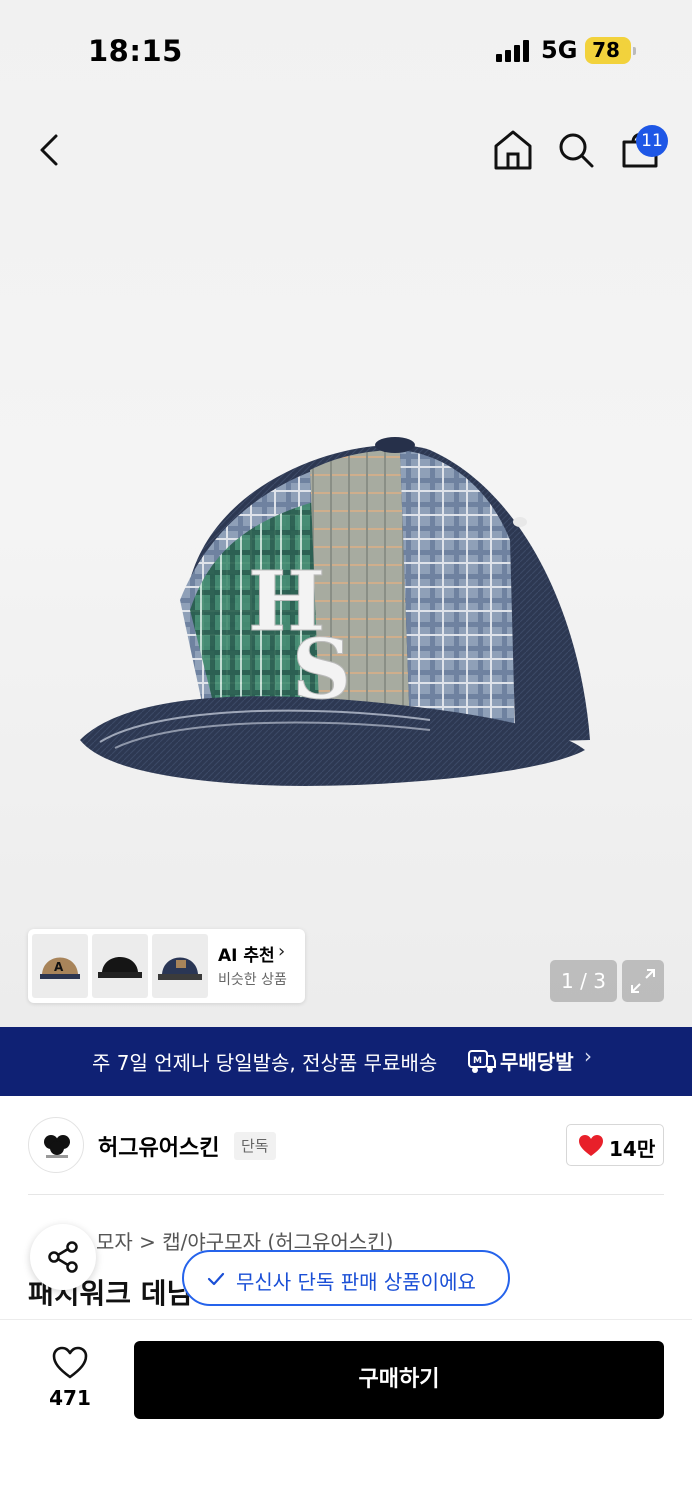 The height and width of the screenshot is (1500, 692). What do you see at coordinates (399, 1380) in the screenshot?
I see `buy-button: 구매하기` at bounding box center [399, 1380].